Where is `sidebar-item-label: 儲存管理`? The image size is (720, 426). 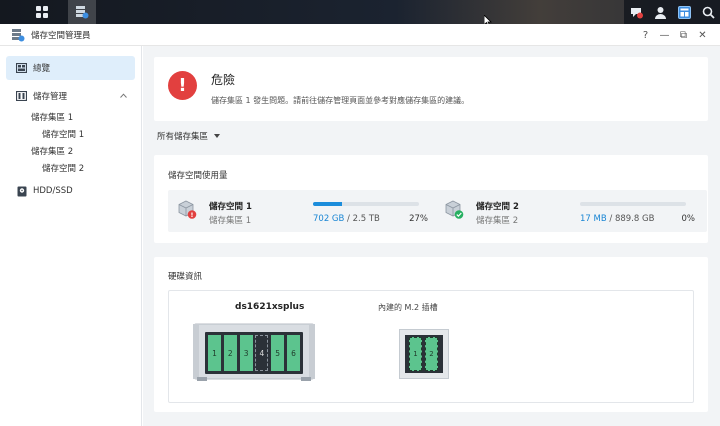
sidebar-item-label: 儲存管理 is located at coordinates (50, 97).